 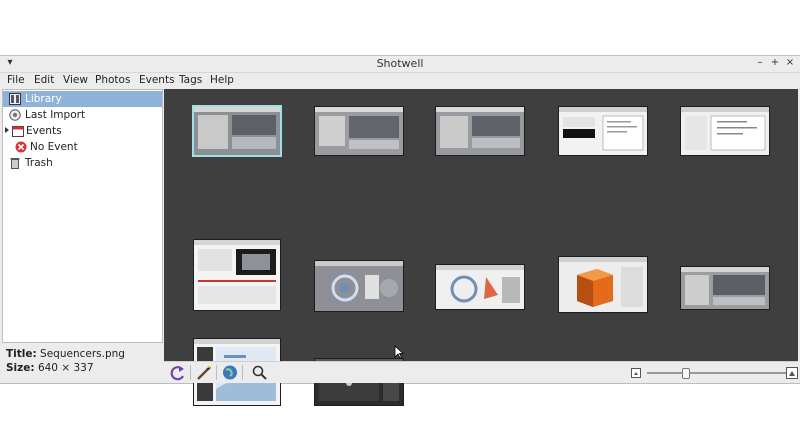 I want to click on sidebar-item-label: Last Import, so click(x=55, y=115).